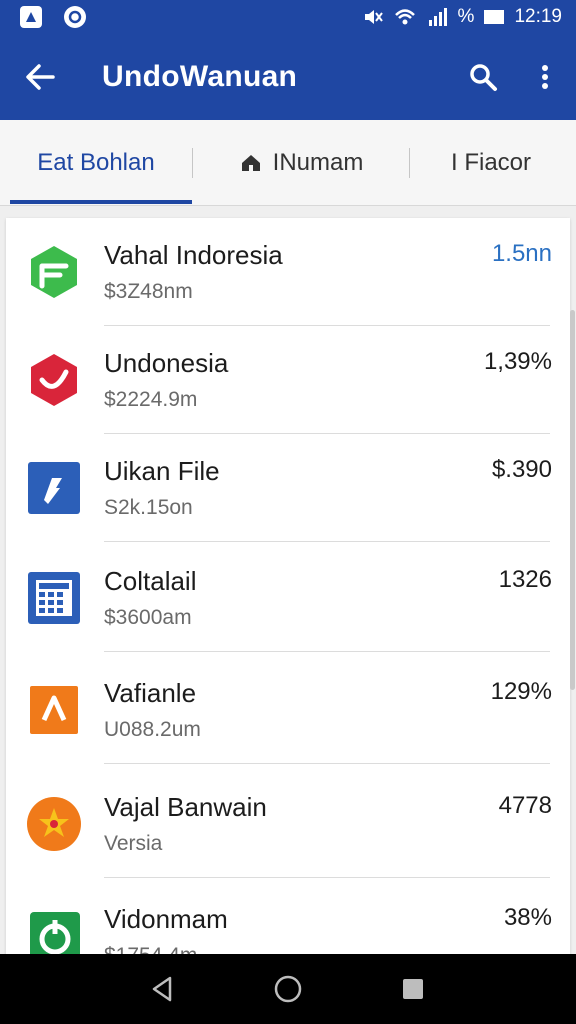  What do you see at coordinates (150, 693) in the screenshot?
I see `item-title: Vafianle` at bounding box center [150, 693].